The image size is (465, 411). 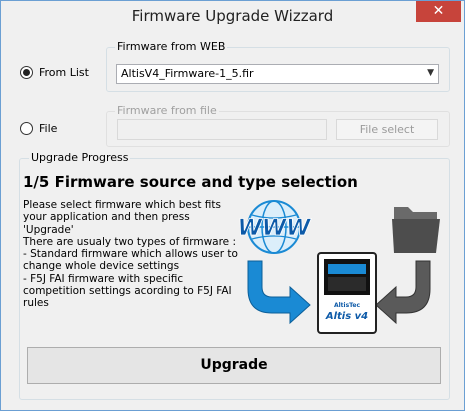 What do you see at coordinates (171, 46) in the screenshot?
I see `web-group-label: Firmware from WEB` at bounding box center [171, 46].